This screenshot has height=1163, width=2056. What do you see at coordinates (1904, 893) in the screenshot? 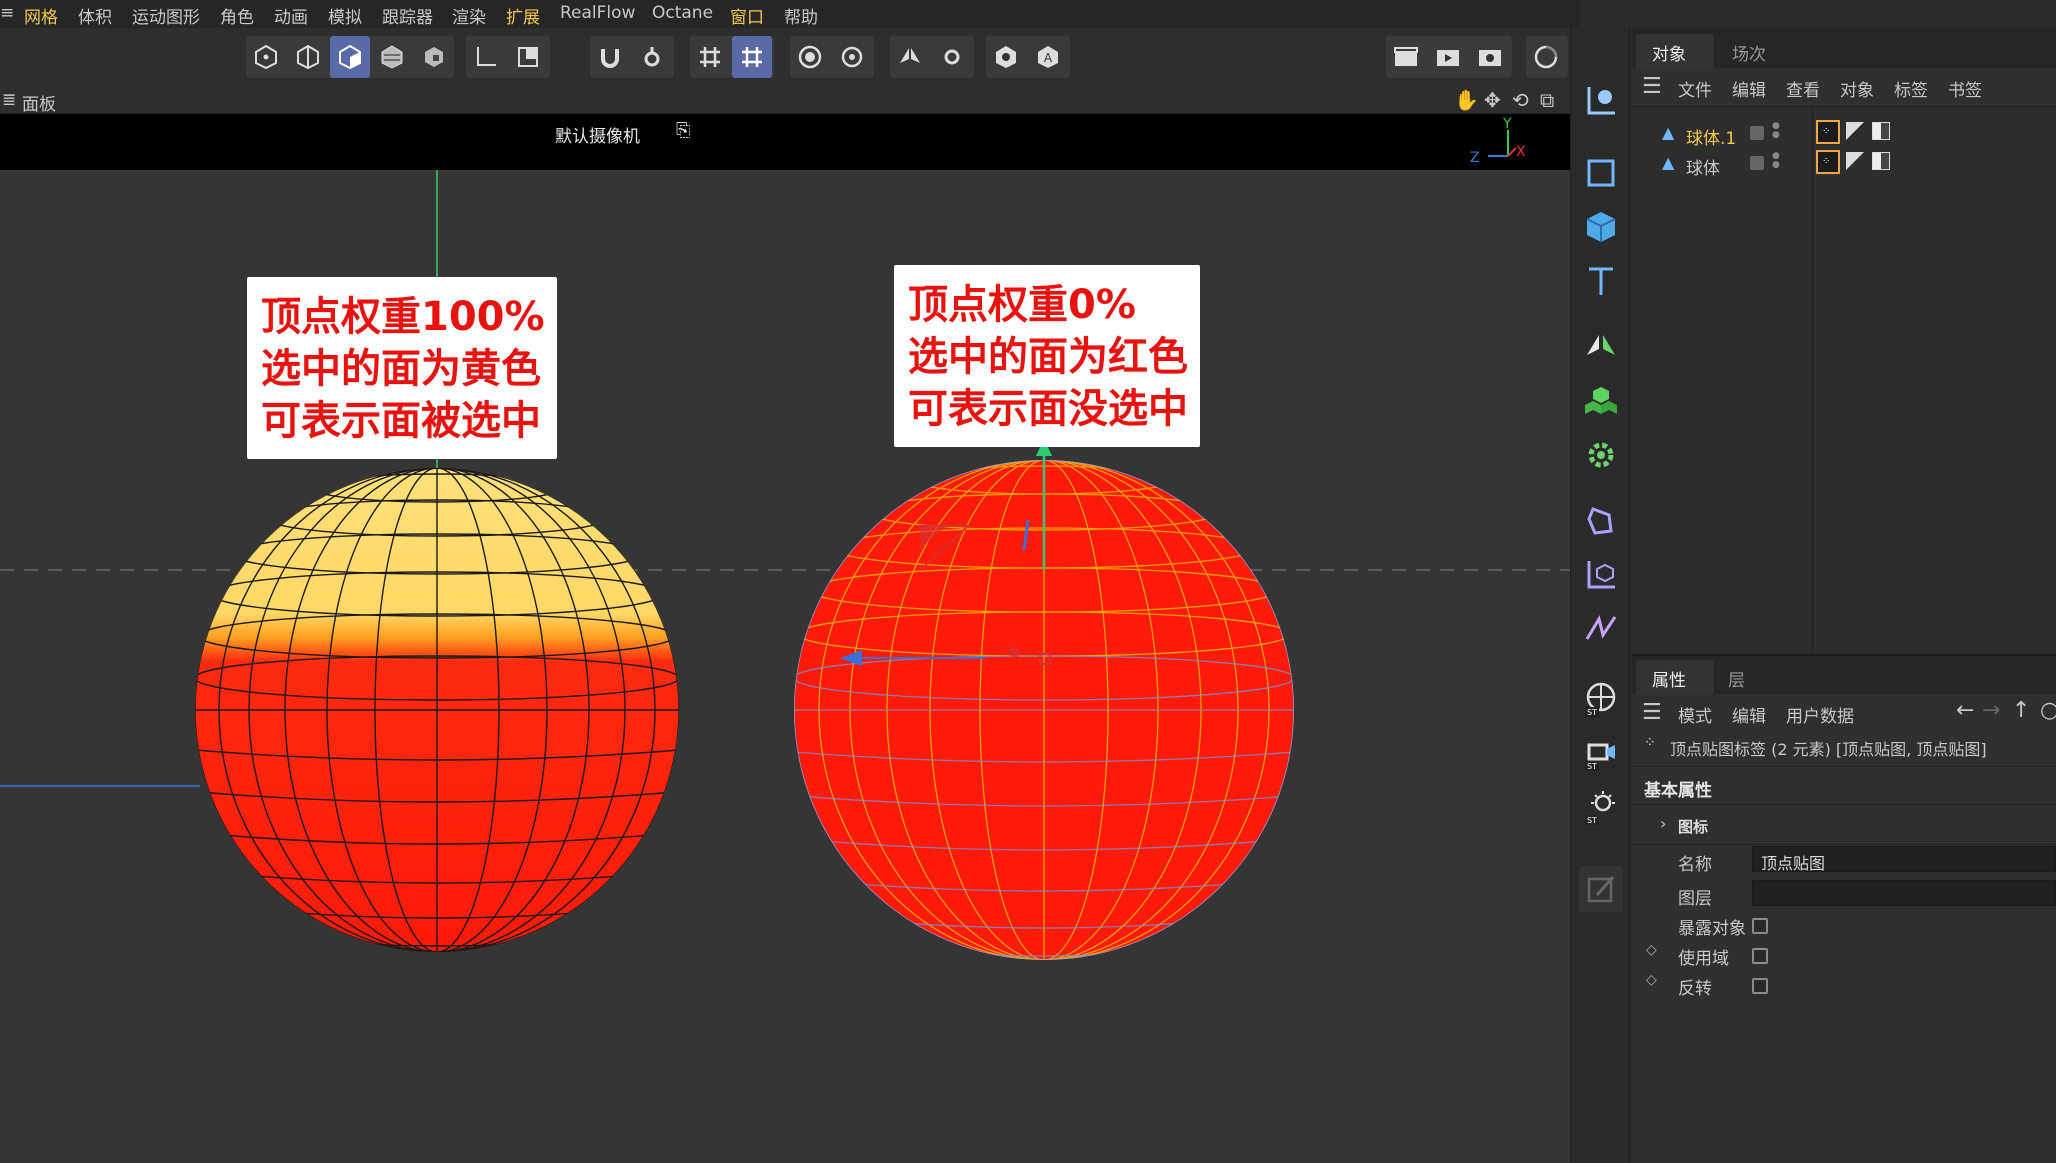
I see `layer-field` at bounding box center [1904, 893].